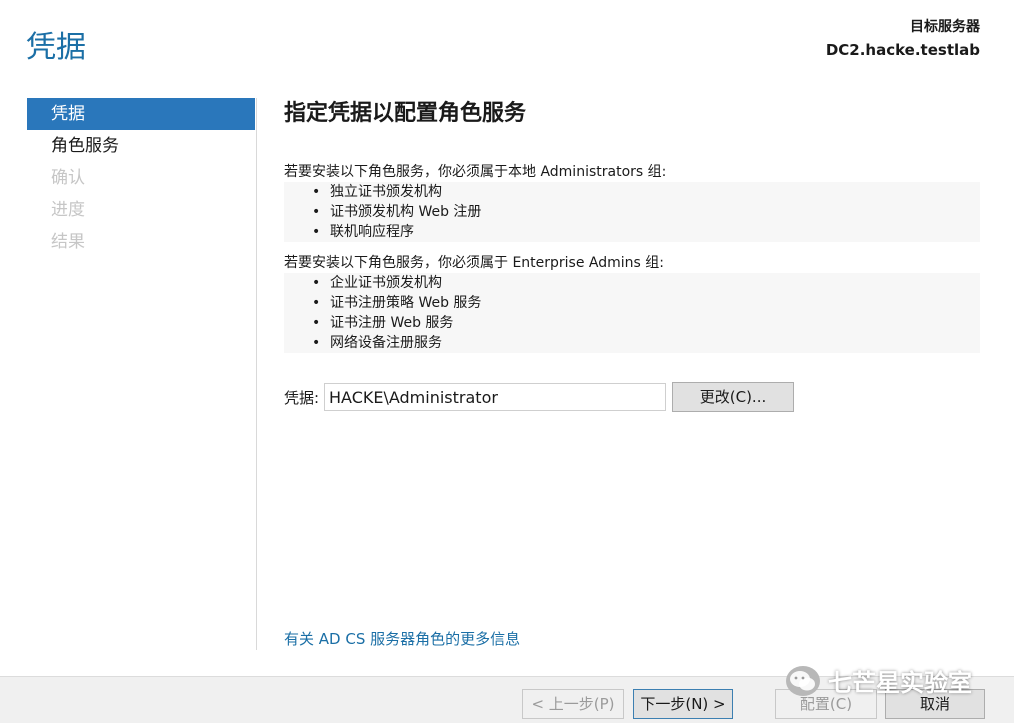 This screenshot has height=723, width=1014. What do you see at coordinates (402, 638) in the screenshot?
I see `more-info-link: 有关 AD CS 服务器角色的更多信息` at bounding box center [402, 638].